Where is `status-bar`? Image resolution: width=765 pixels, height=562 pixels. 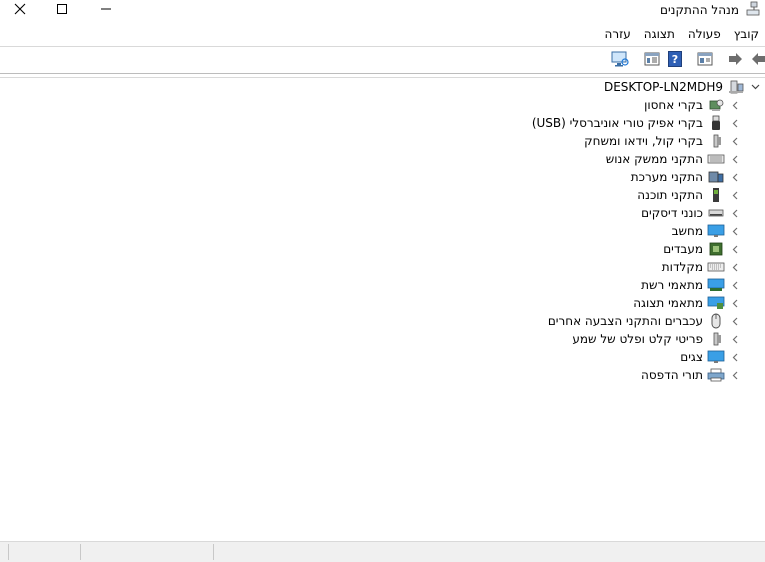 status-bar is located at coordinates (382, 551).